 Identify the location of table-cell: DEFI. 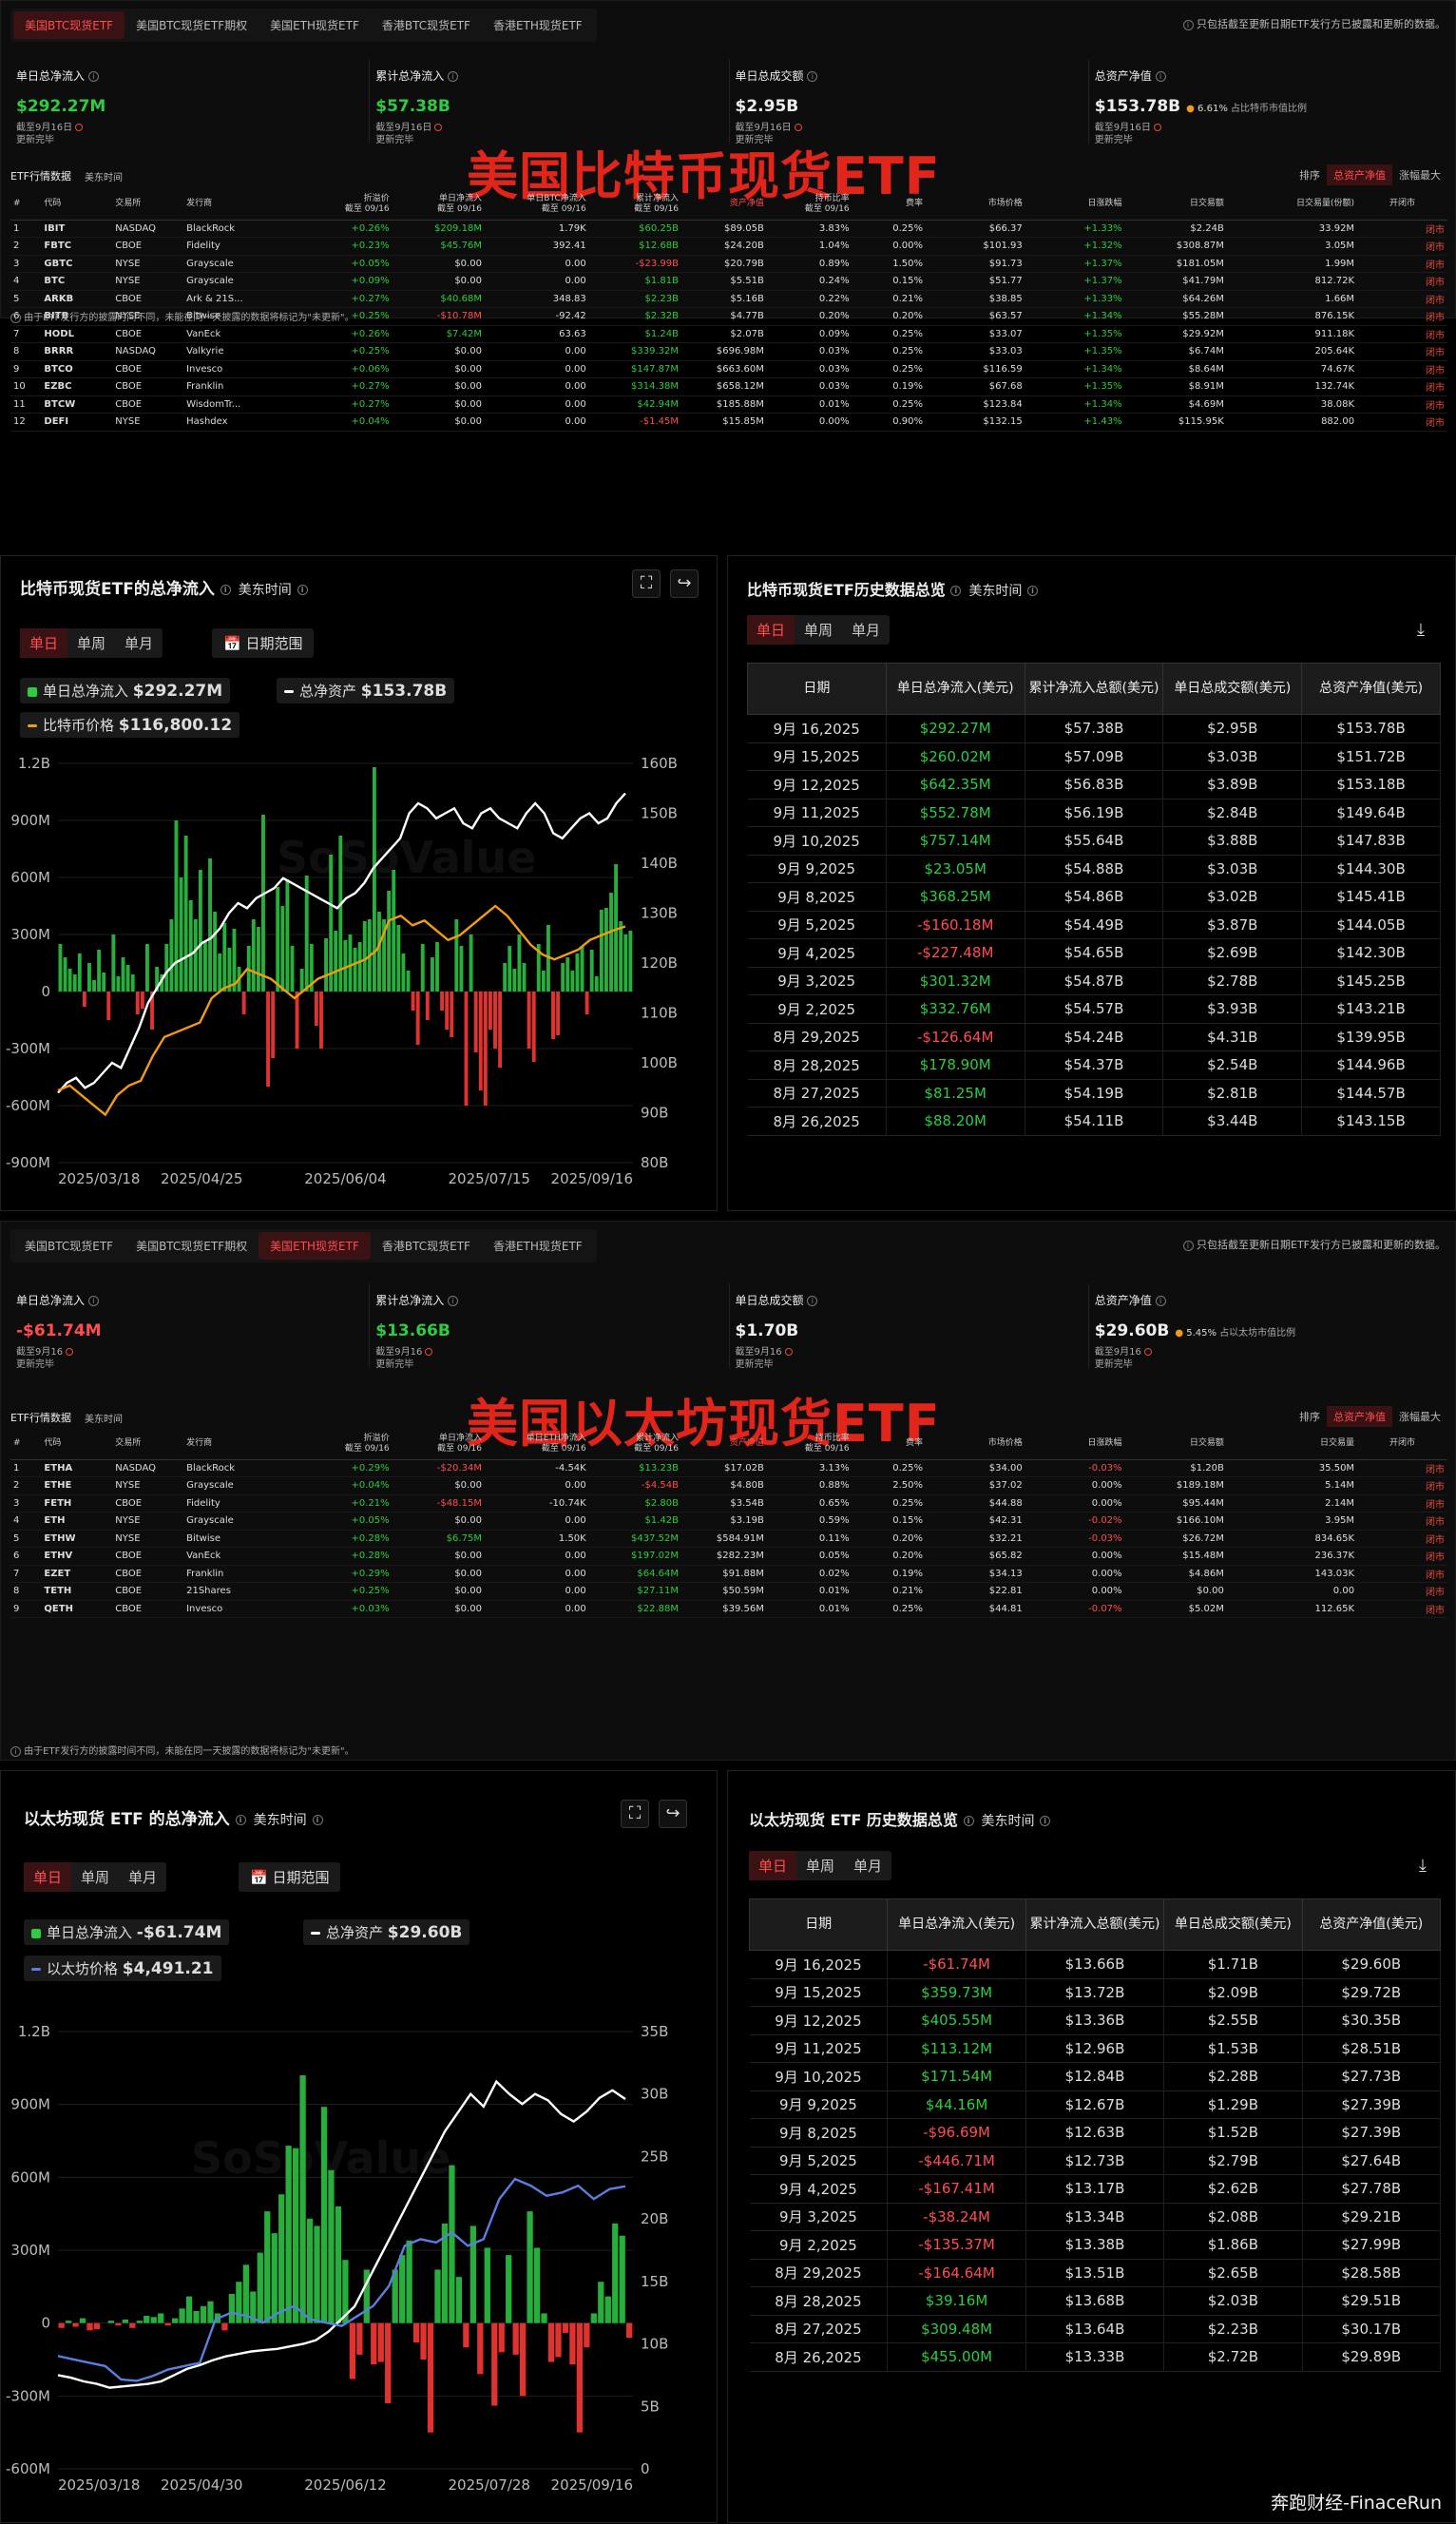
(77, 422).